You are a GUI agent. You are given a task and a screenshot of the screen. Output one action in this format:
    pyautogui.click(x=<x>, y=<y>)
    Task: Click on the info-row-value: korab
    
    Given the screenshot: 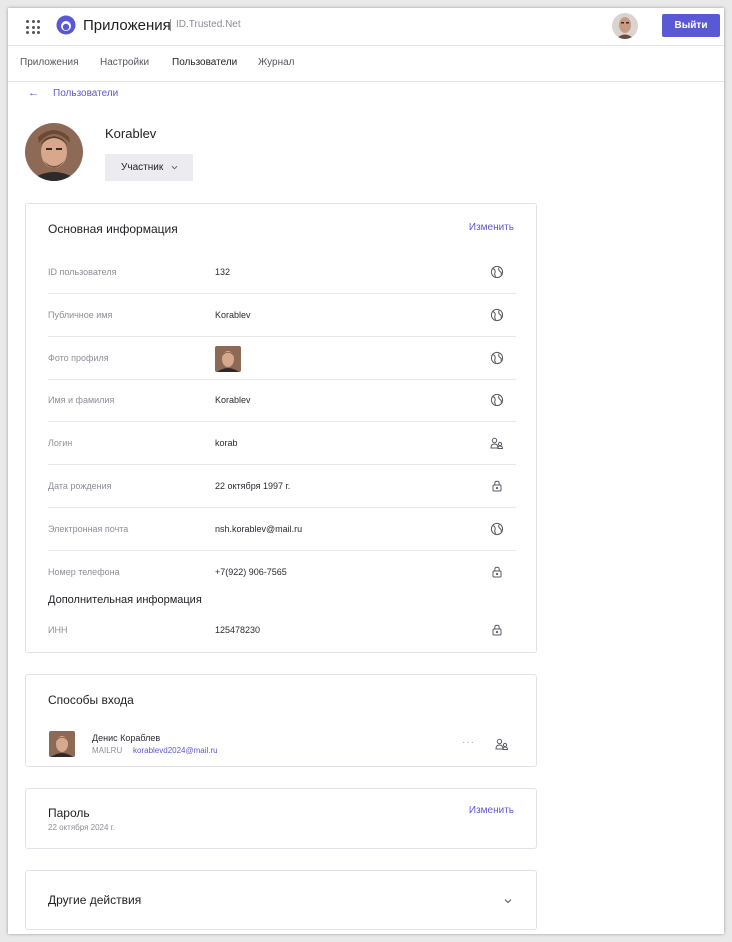 What is the action you would take?
    pyautogui.click(x=226, y=443)
    